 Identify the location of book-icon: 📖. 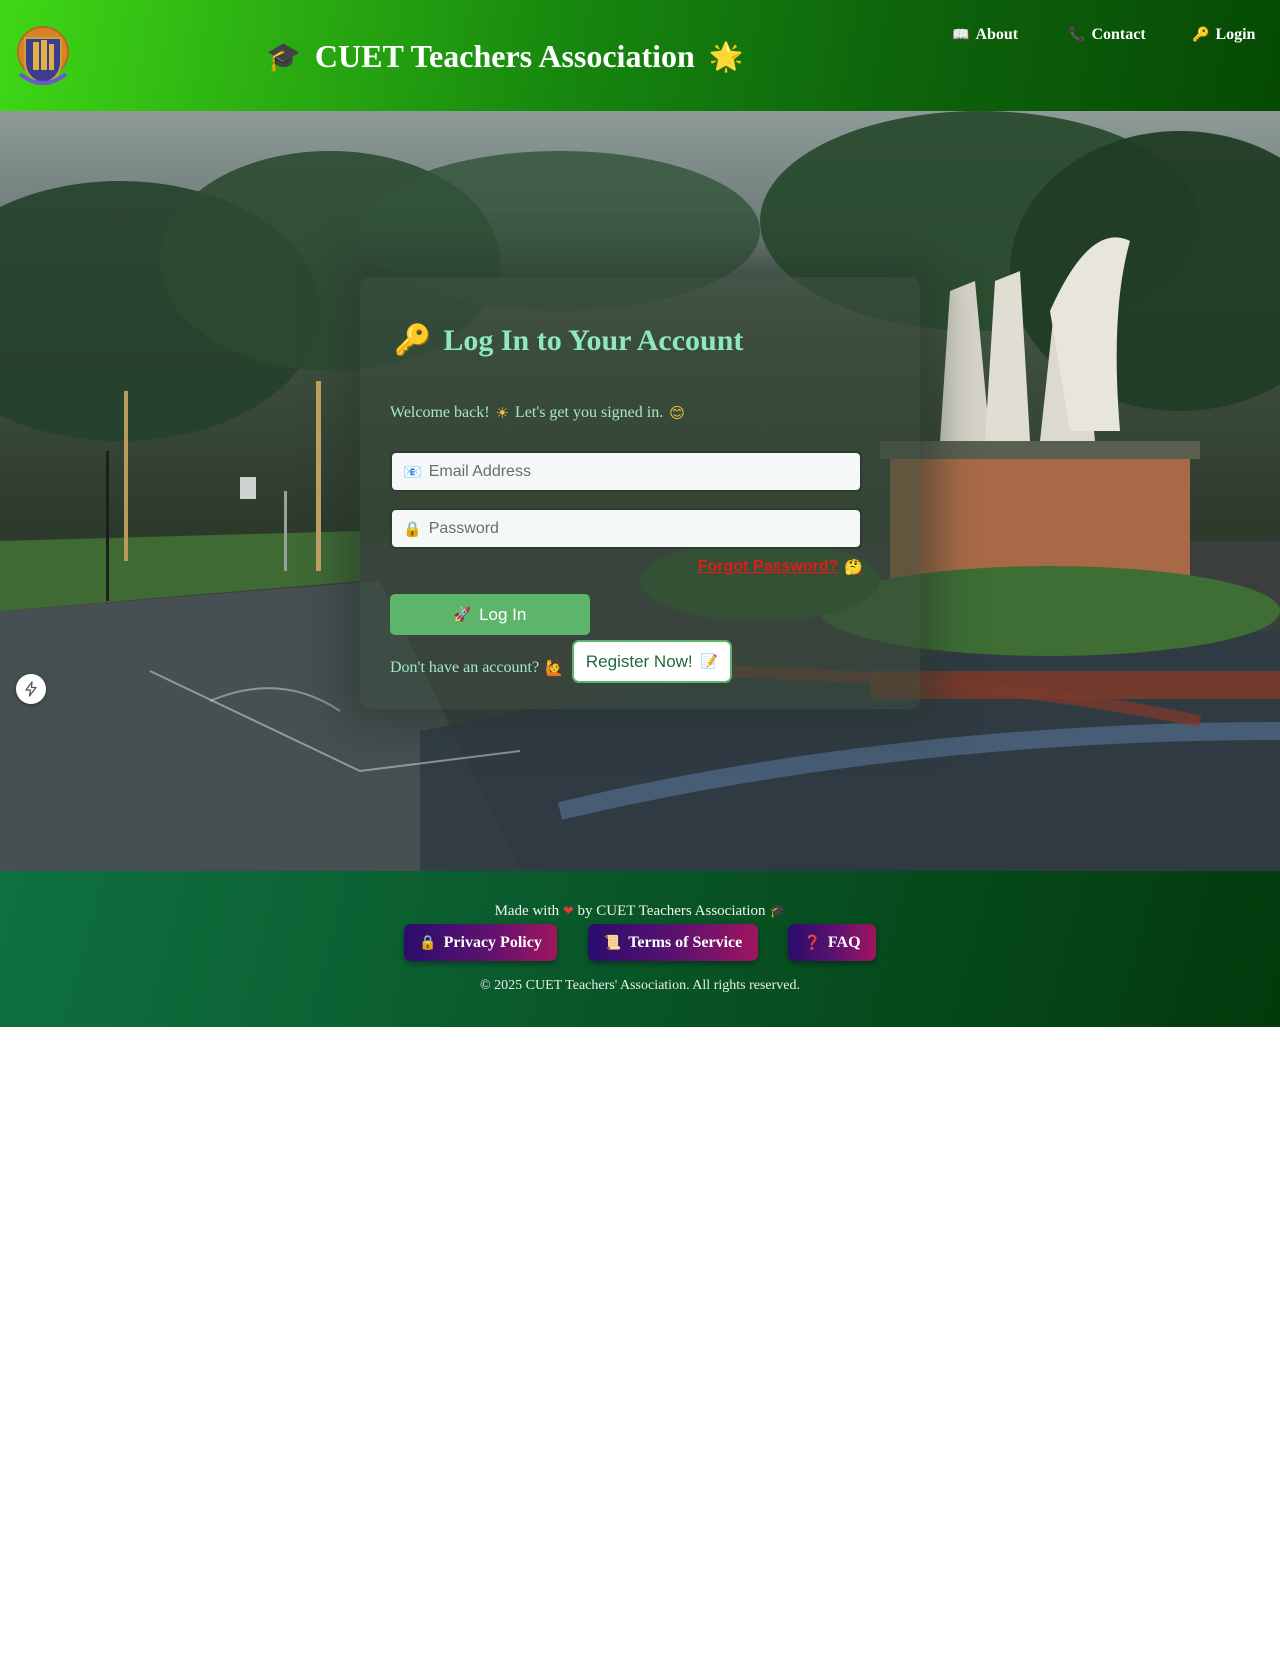
(961, 35).